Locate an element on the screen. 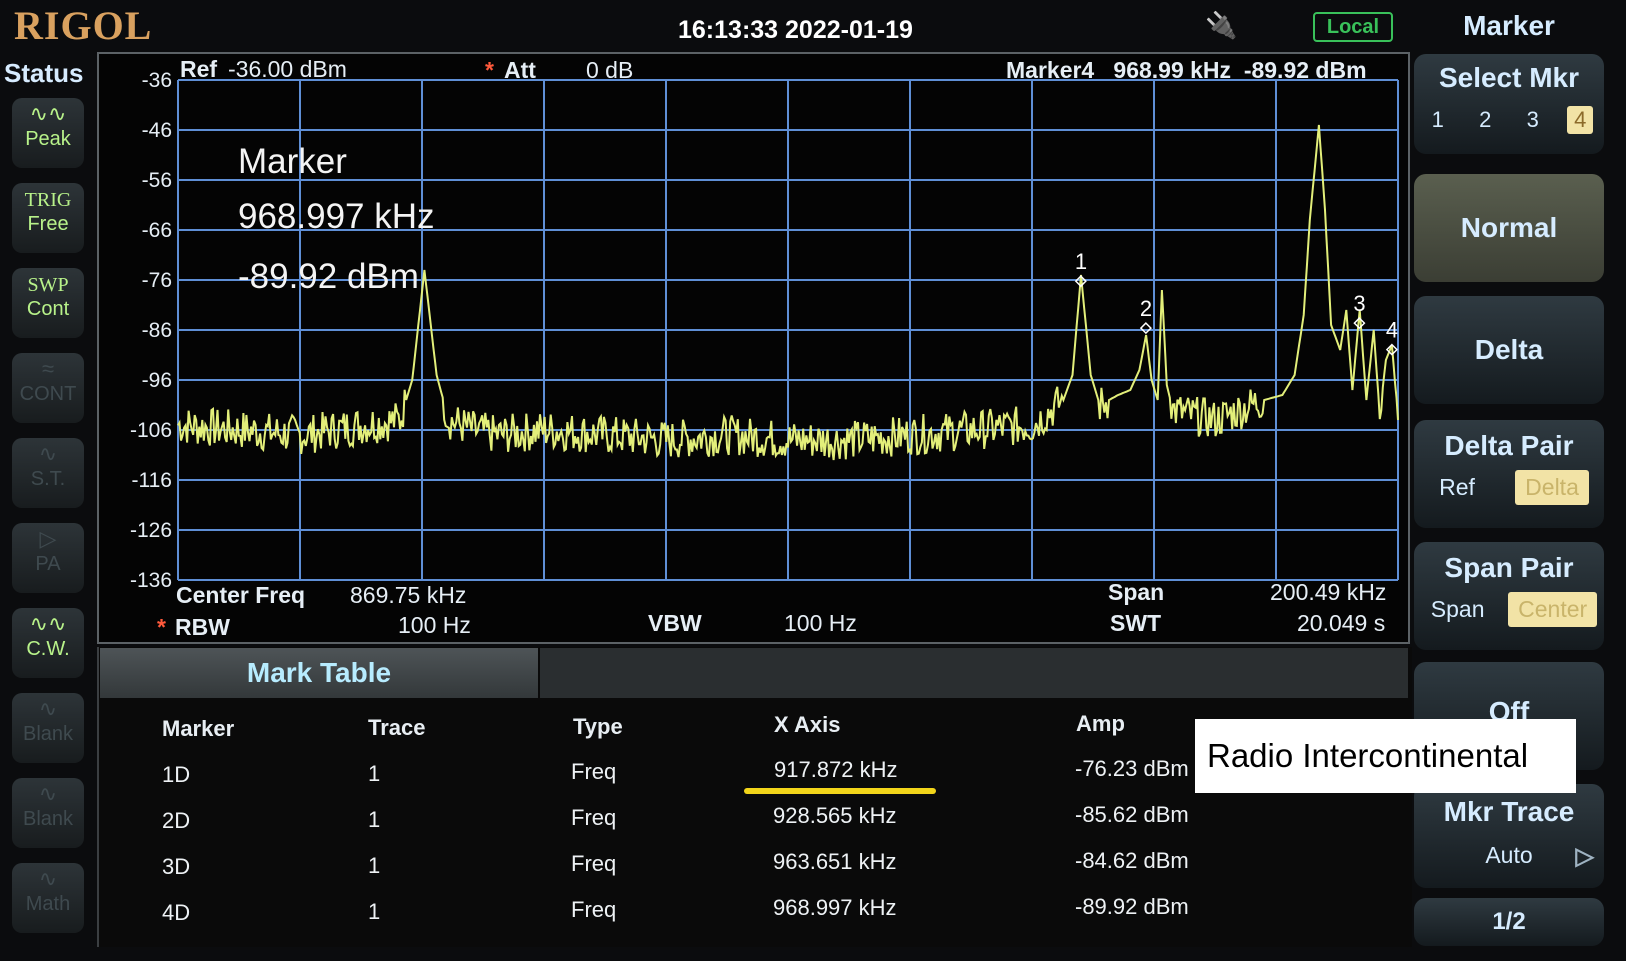 This screenshot has height=961, width=1626. delta-pair-key: Delta Pair Ref Delta is located at coordinates (1509, 474).